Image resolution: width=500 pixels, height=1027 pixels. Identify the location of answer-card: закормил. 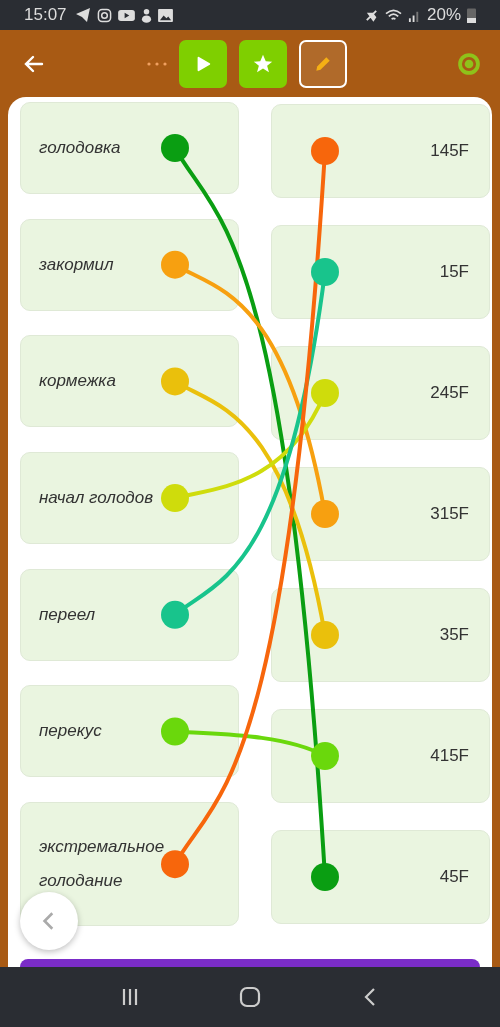
(129, 264).